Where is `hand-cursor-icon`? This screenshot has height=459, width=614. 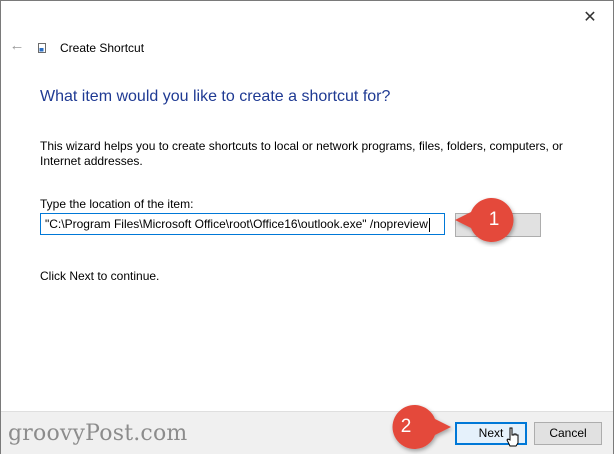 hand-cursor-icon is located at coordinates (512, 437).